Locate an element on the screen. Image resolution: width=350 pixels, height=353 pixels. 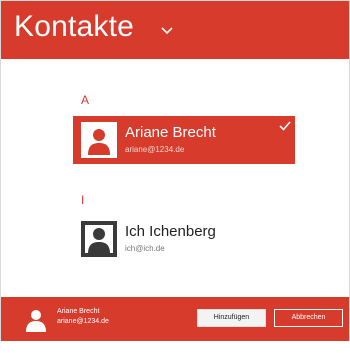
contact-name: Ariane Brecht is located at coordinates (170, 132).